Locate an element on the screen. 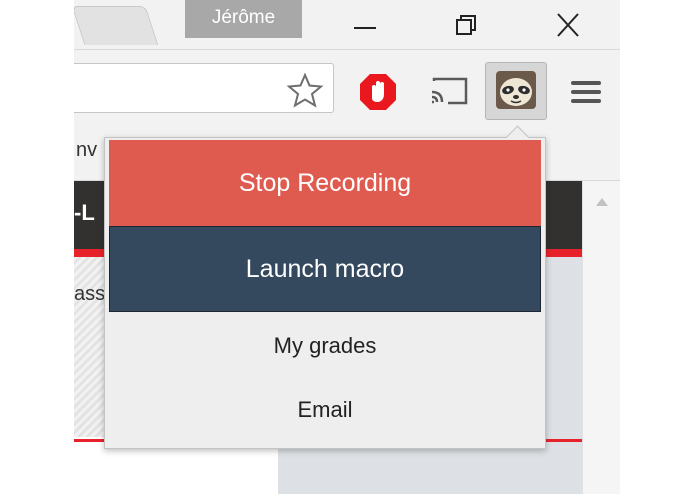 This screenshot has width=695, height=494. my-grades-link: My grades is located at coordinates (325, 346).